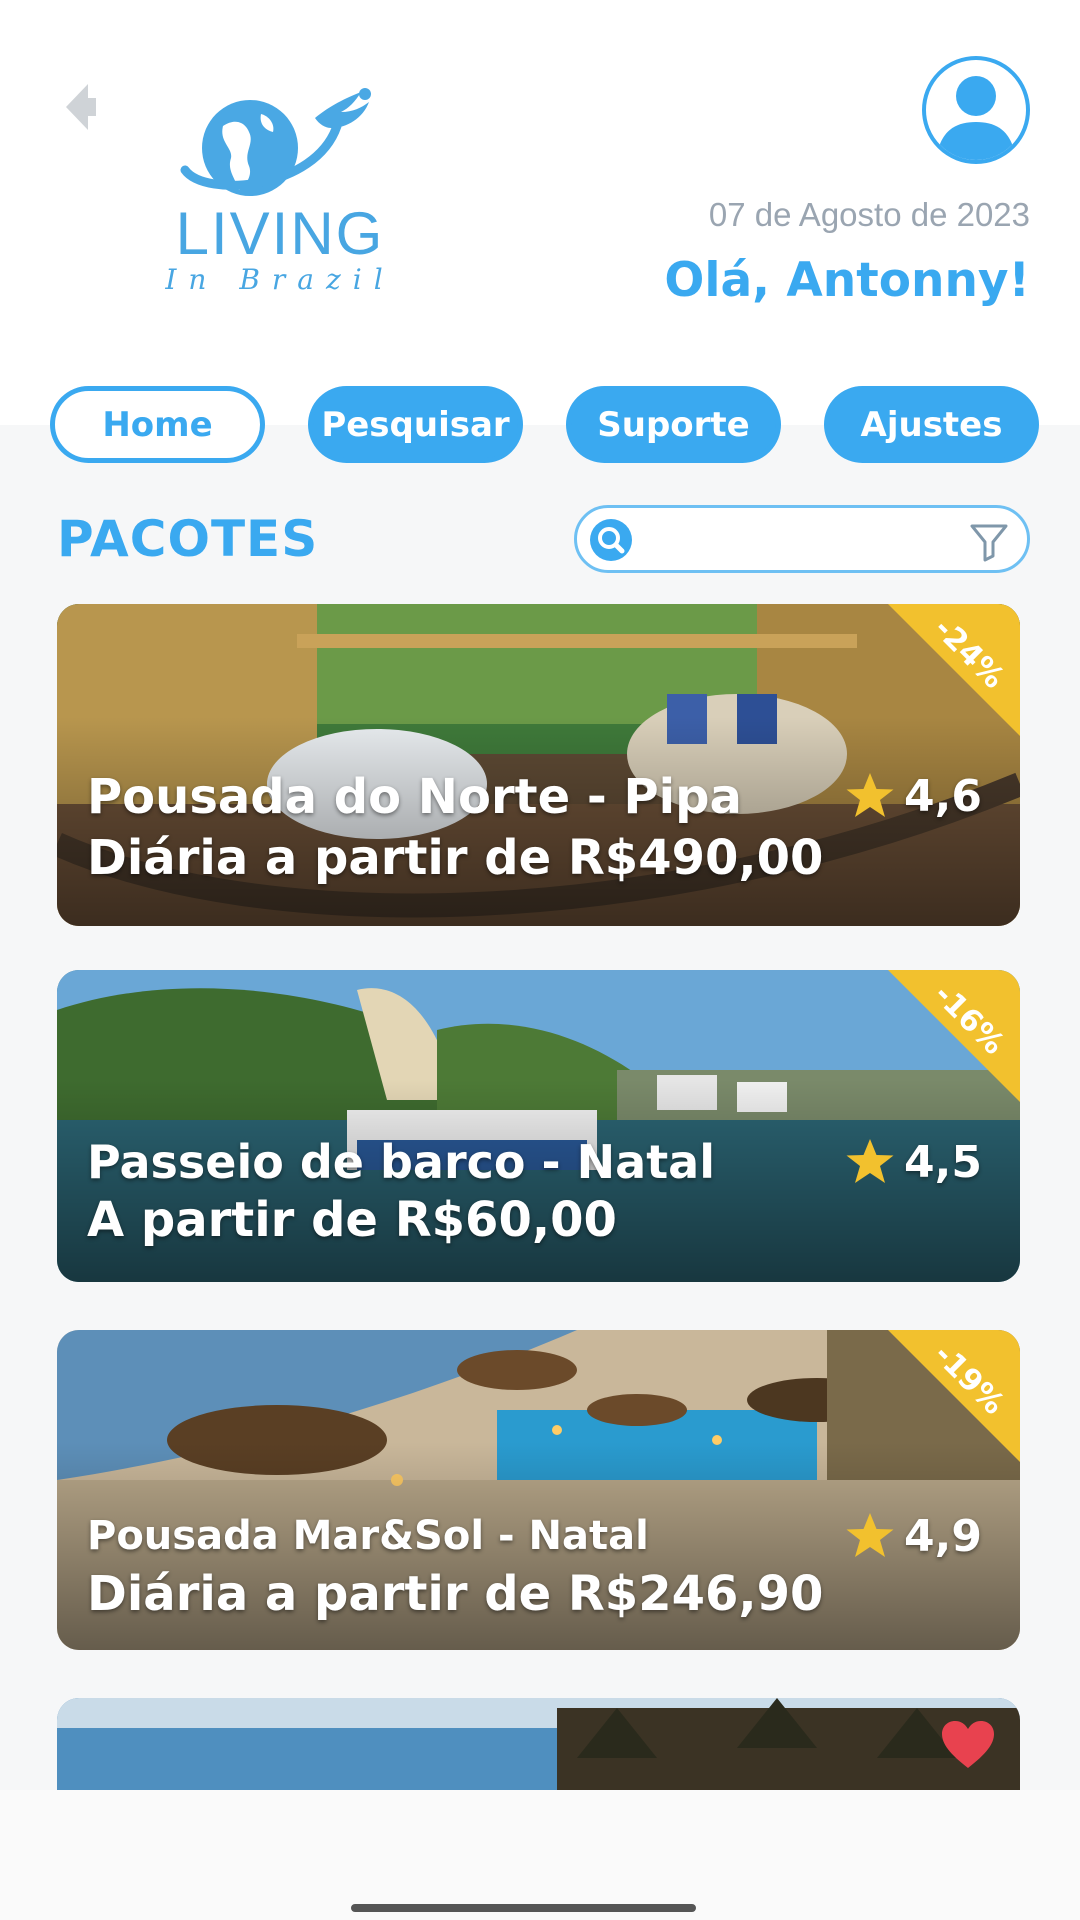 This screenshot has height=1920, width=1080. Describe the element at coordinates (943, 796) in the screenshot. I see `rating-value: 4,6` at that location.